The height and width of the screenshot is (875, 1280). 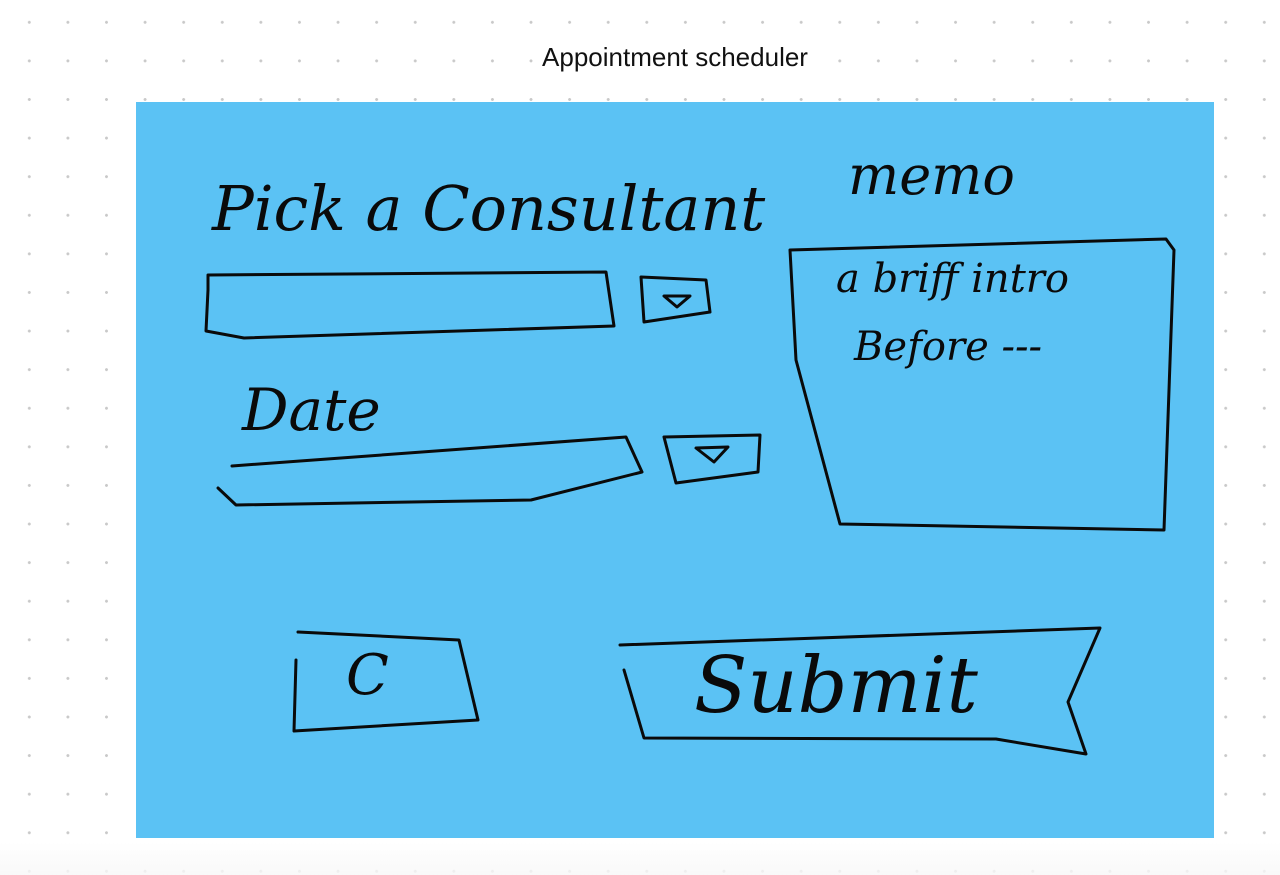 What do you see at coordinates (952, 279) in the screenshot?
I see `memo-line-1: a briff intro` at bounding box center [952, 279].